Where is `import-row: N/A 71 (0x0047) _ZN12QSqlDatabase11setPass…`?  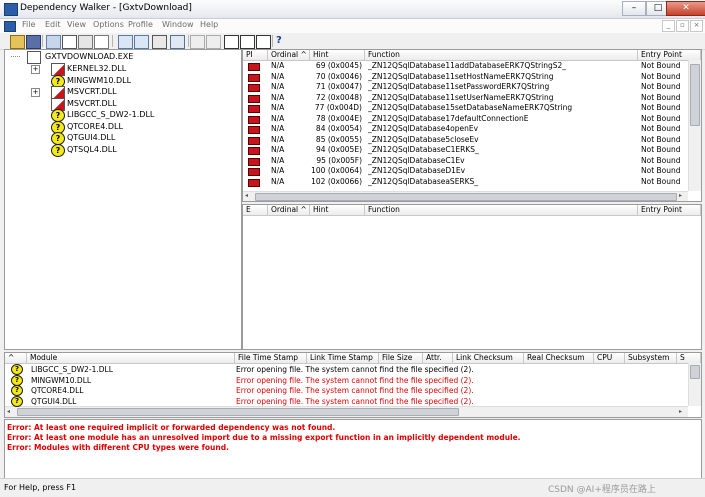 import-row: N/A 71 (0x0047) _ZN12QSqlDatabase11setPass… is located at coordinates (465, 87).